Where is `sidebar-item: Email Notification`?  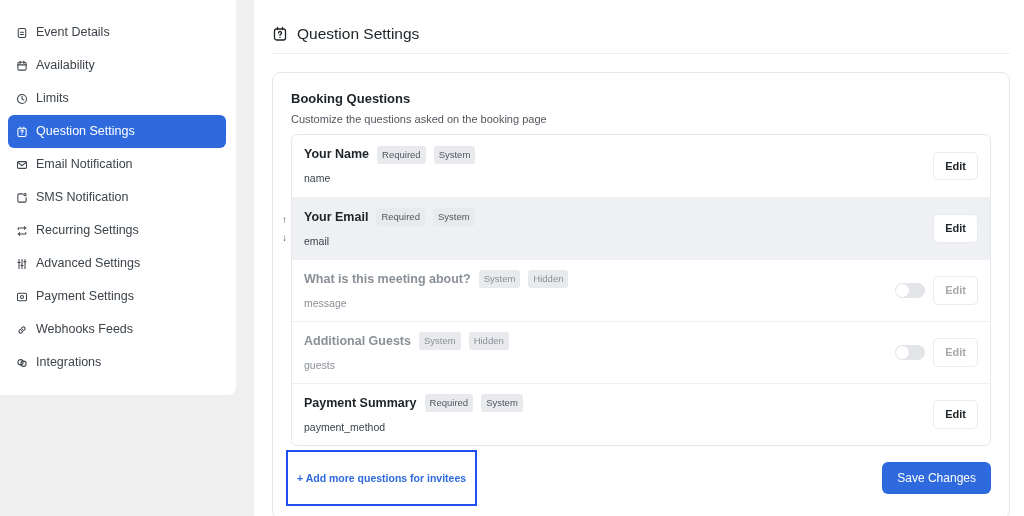 sidebar-item: Email Notification is located at coordinates (117, 164).